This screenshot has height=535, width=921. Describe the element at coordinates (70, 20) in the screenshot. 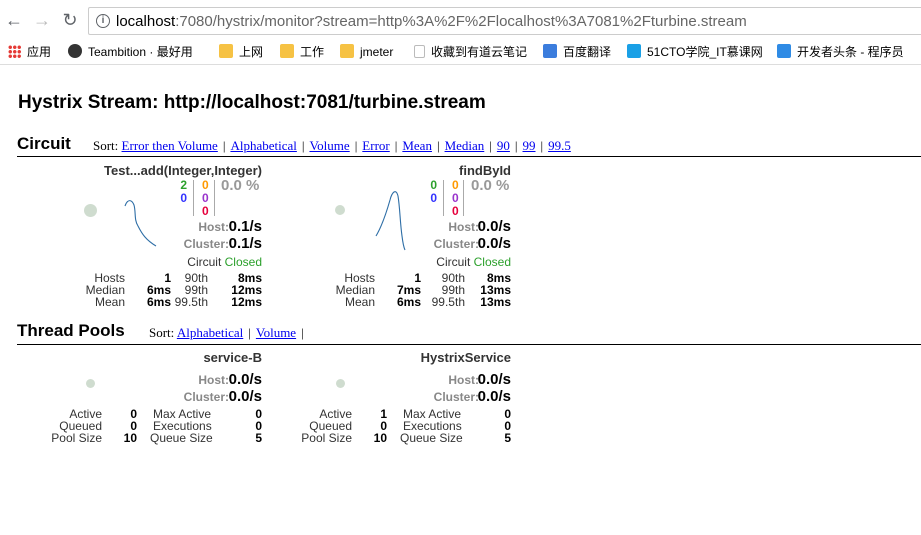

I see `reload-icon: ↻` at that location.